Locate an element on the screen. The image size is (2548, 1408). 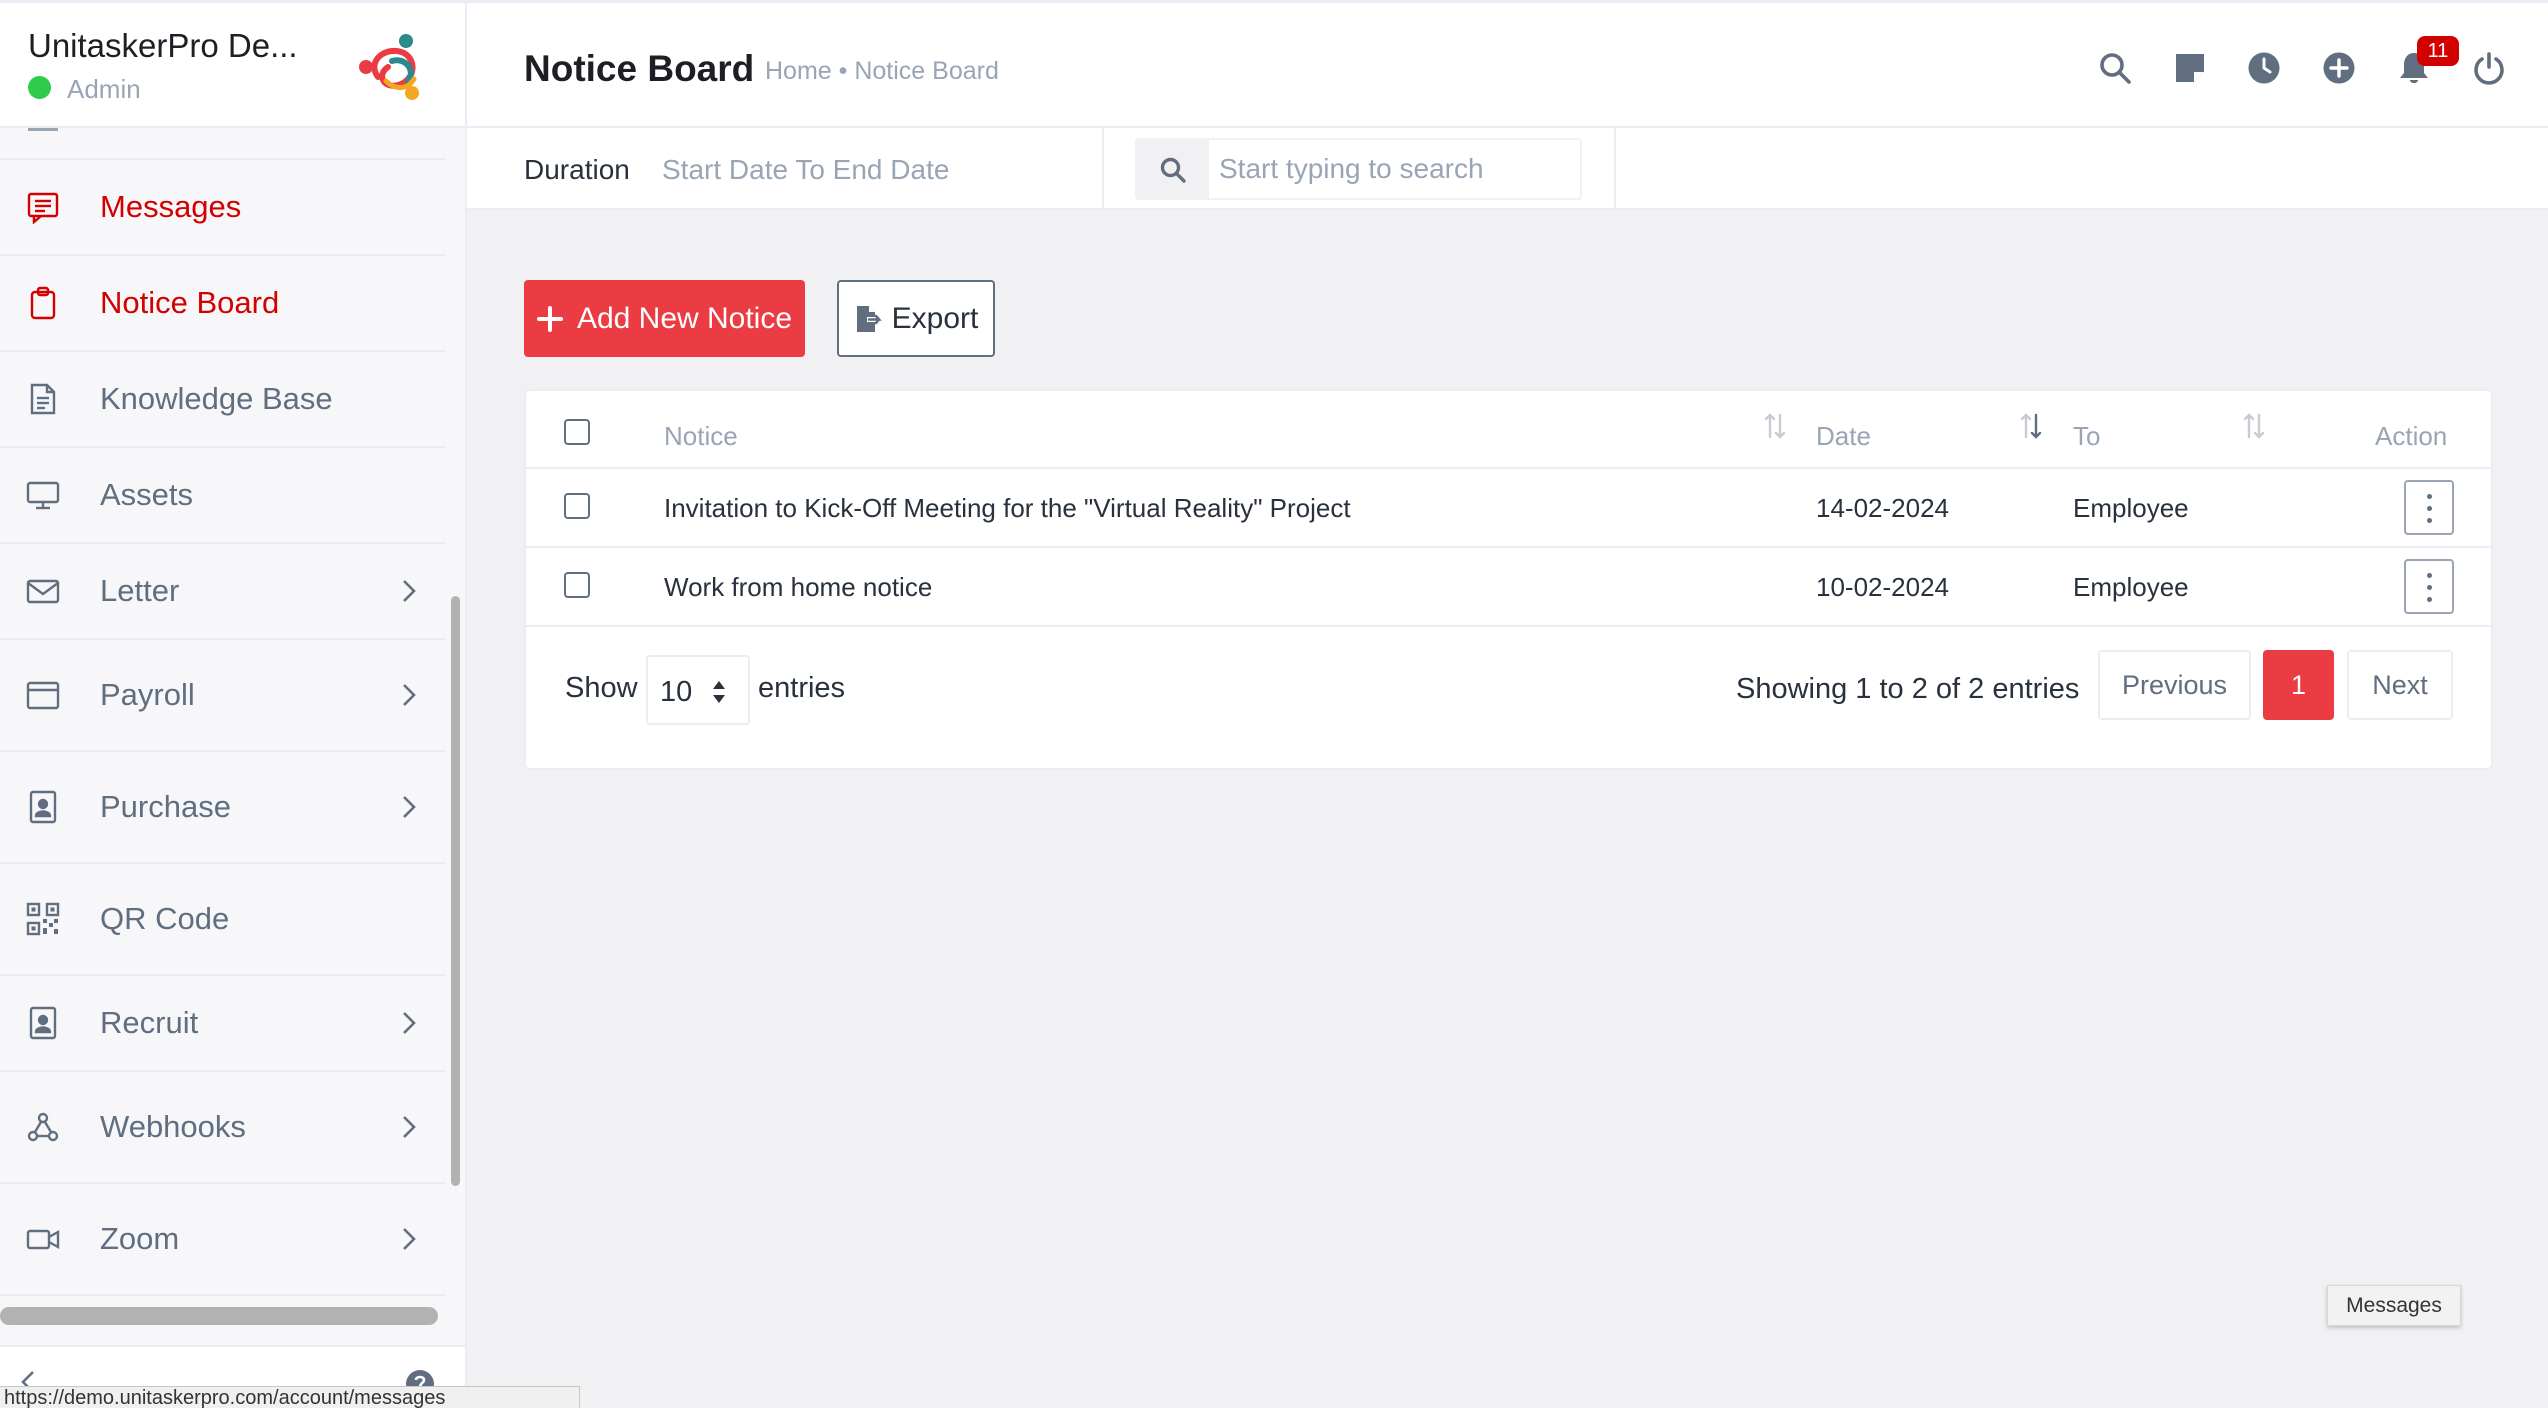
add-new-notice-button: Add New Notice is located at coordinates (664, 318).